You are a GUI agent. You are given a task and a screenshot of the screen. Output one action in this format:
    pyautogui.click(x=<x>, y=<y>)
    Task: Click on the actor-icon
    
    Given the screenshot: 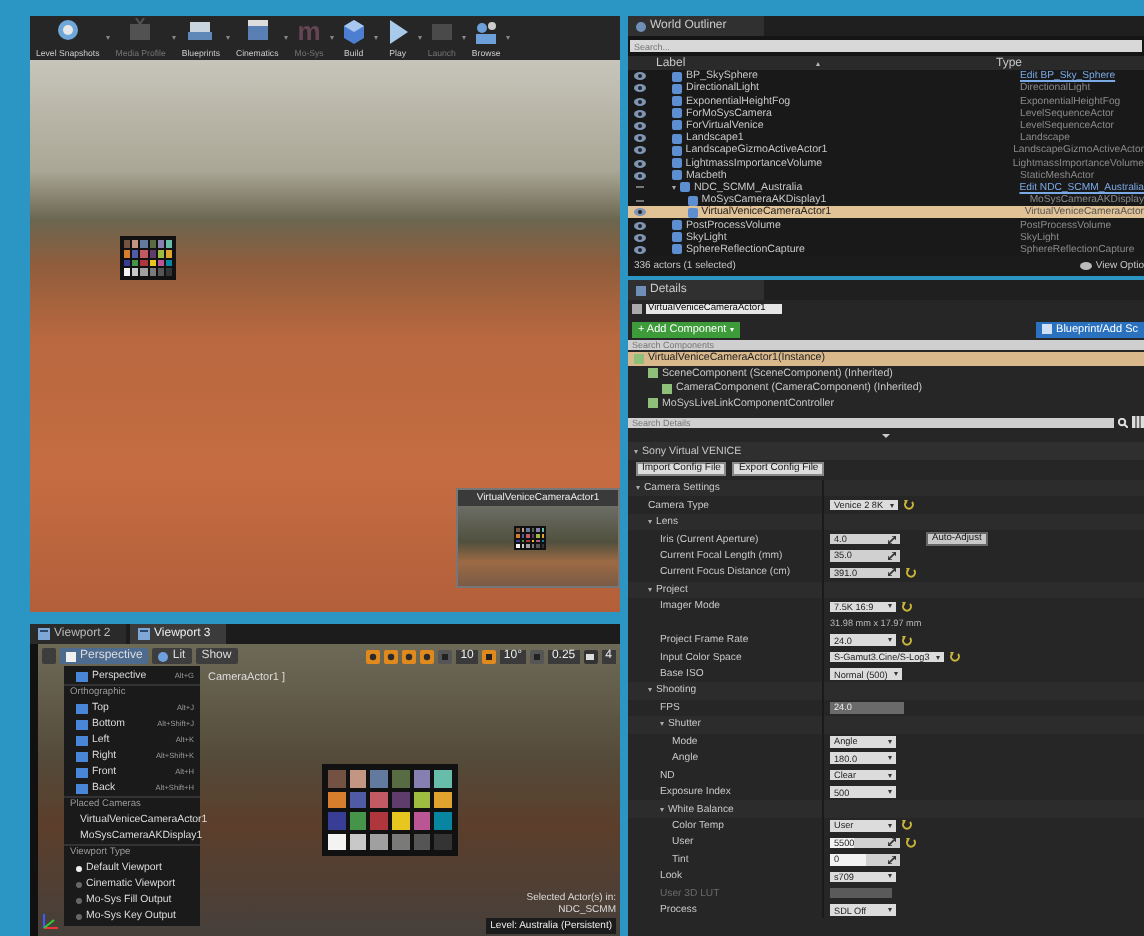 What is the action you would take?
    pyautogui.click(x=637, y=309)
    